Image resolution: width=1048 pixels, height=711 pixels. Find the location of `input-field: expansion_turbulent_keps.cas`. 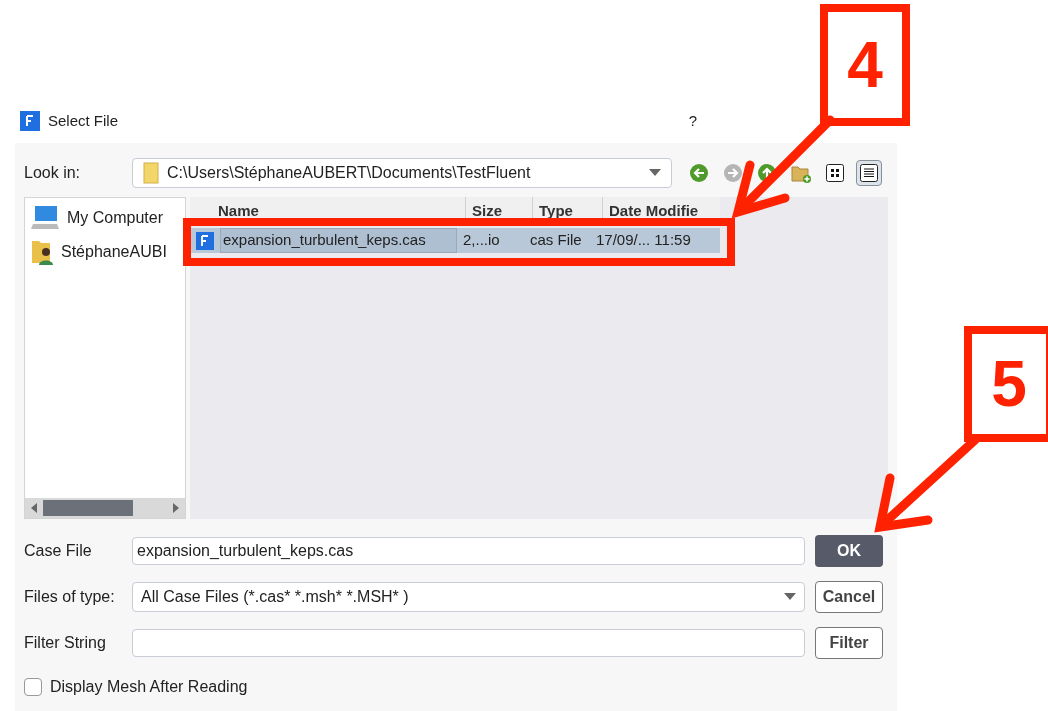

input-field: expansion_turbulent_keps.cas is located at coordinates (468, 551).